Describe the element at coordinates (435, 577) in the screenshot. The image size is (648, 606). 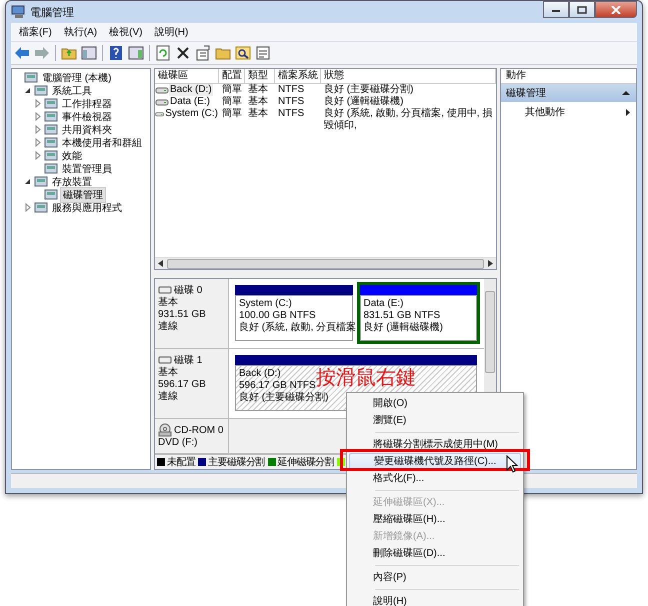
I see `menu-item: 內容(P)` at that location.